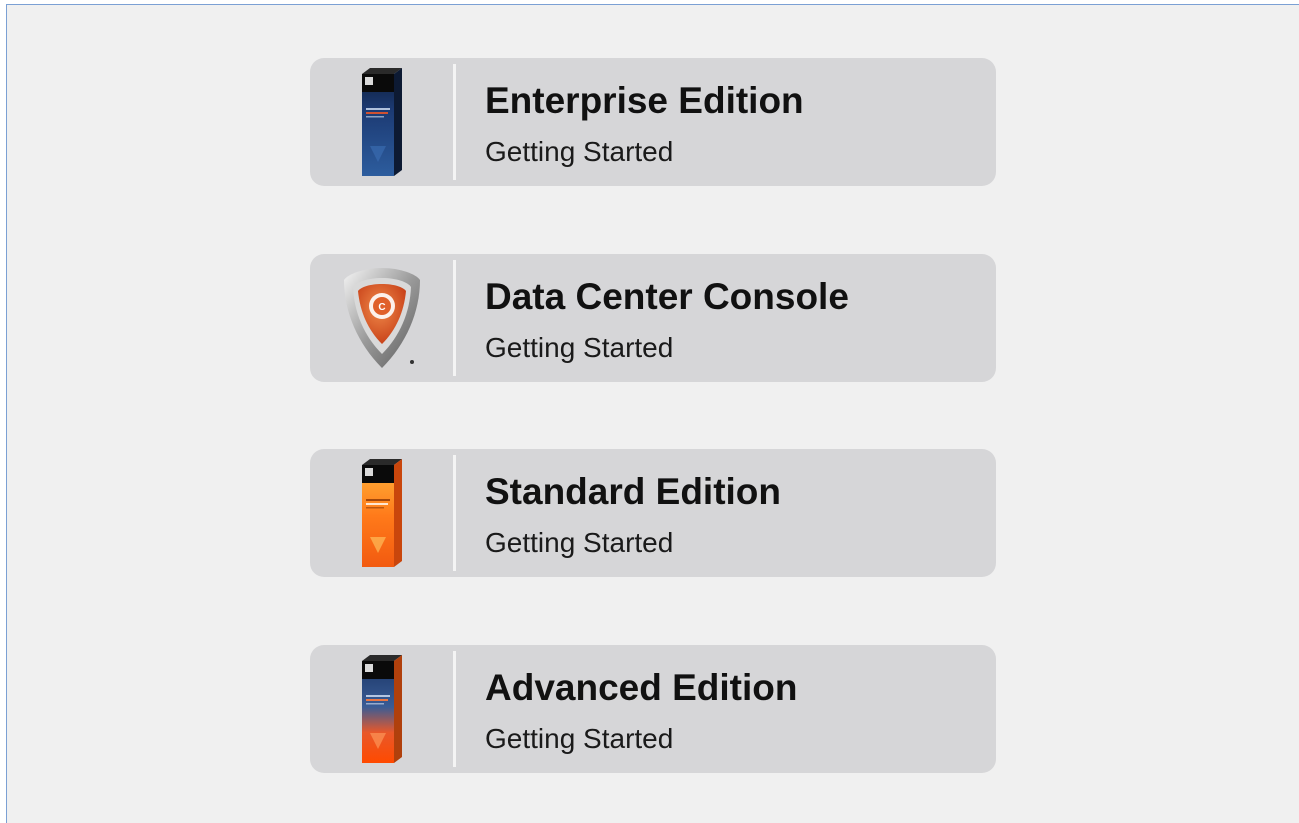 The image size is (1299, 823). I want to click on card-title: Advanced Edition, so click(641, 687).